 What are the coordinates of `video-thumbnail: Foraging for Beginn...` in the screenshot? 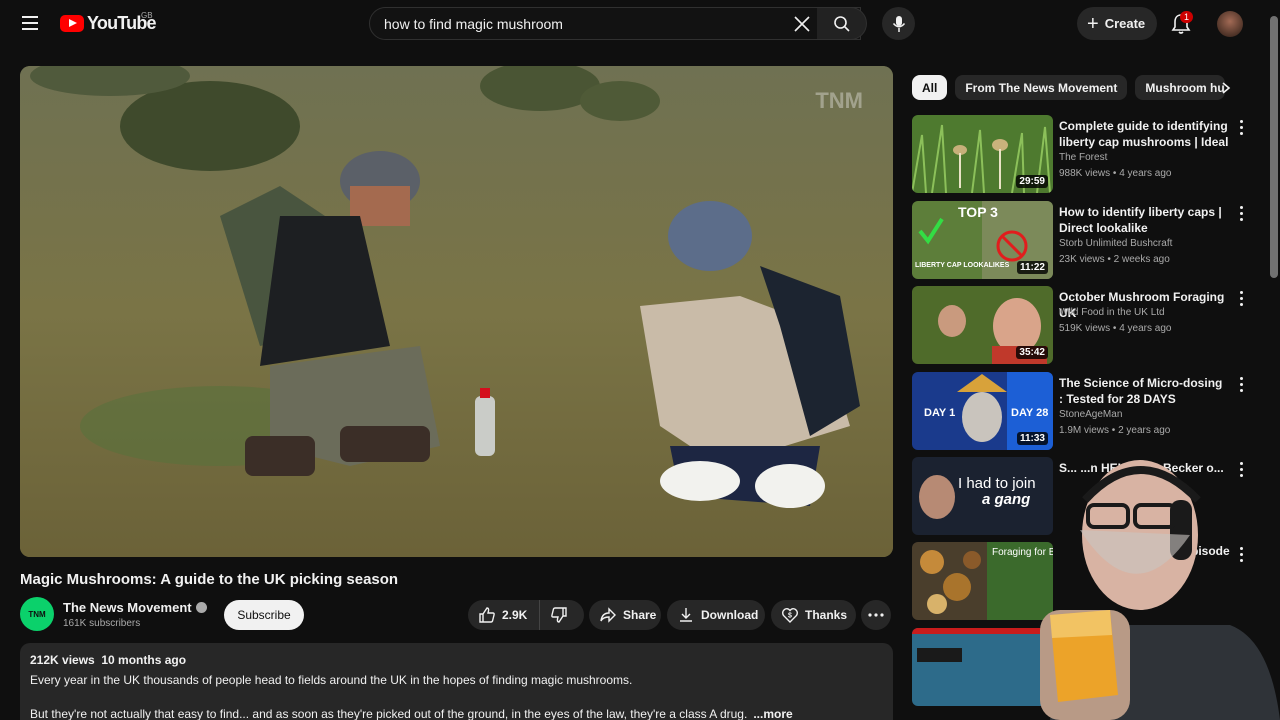 It's located at (982, 581).